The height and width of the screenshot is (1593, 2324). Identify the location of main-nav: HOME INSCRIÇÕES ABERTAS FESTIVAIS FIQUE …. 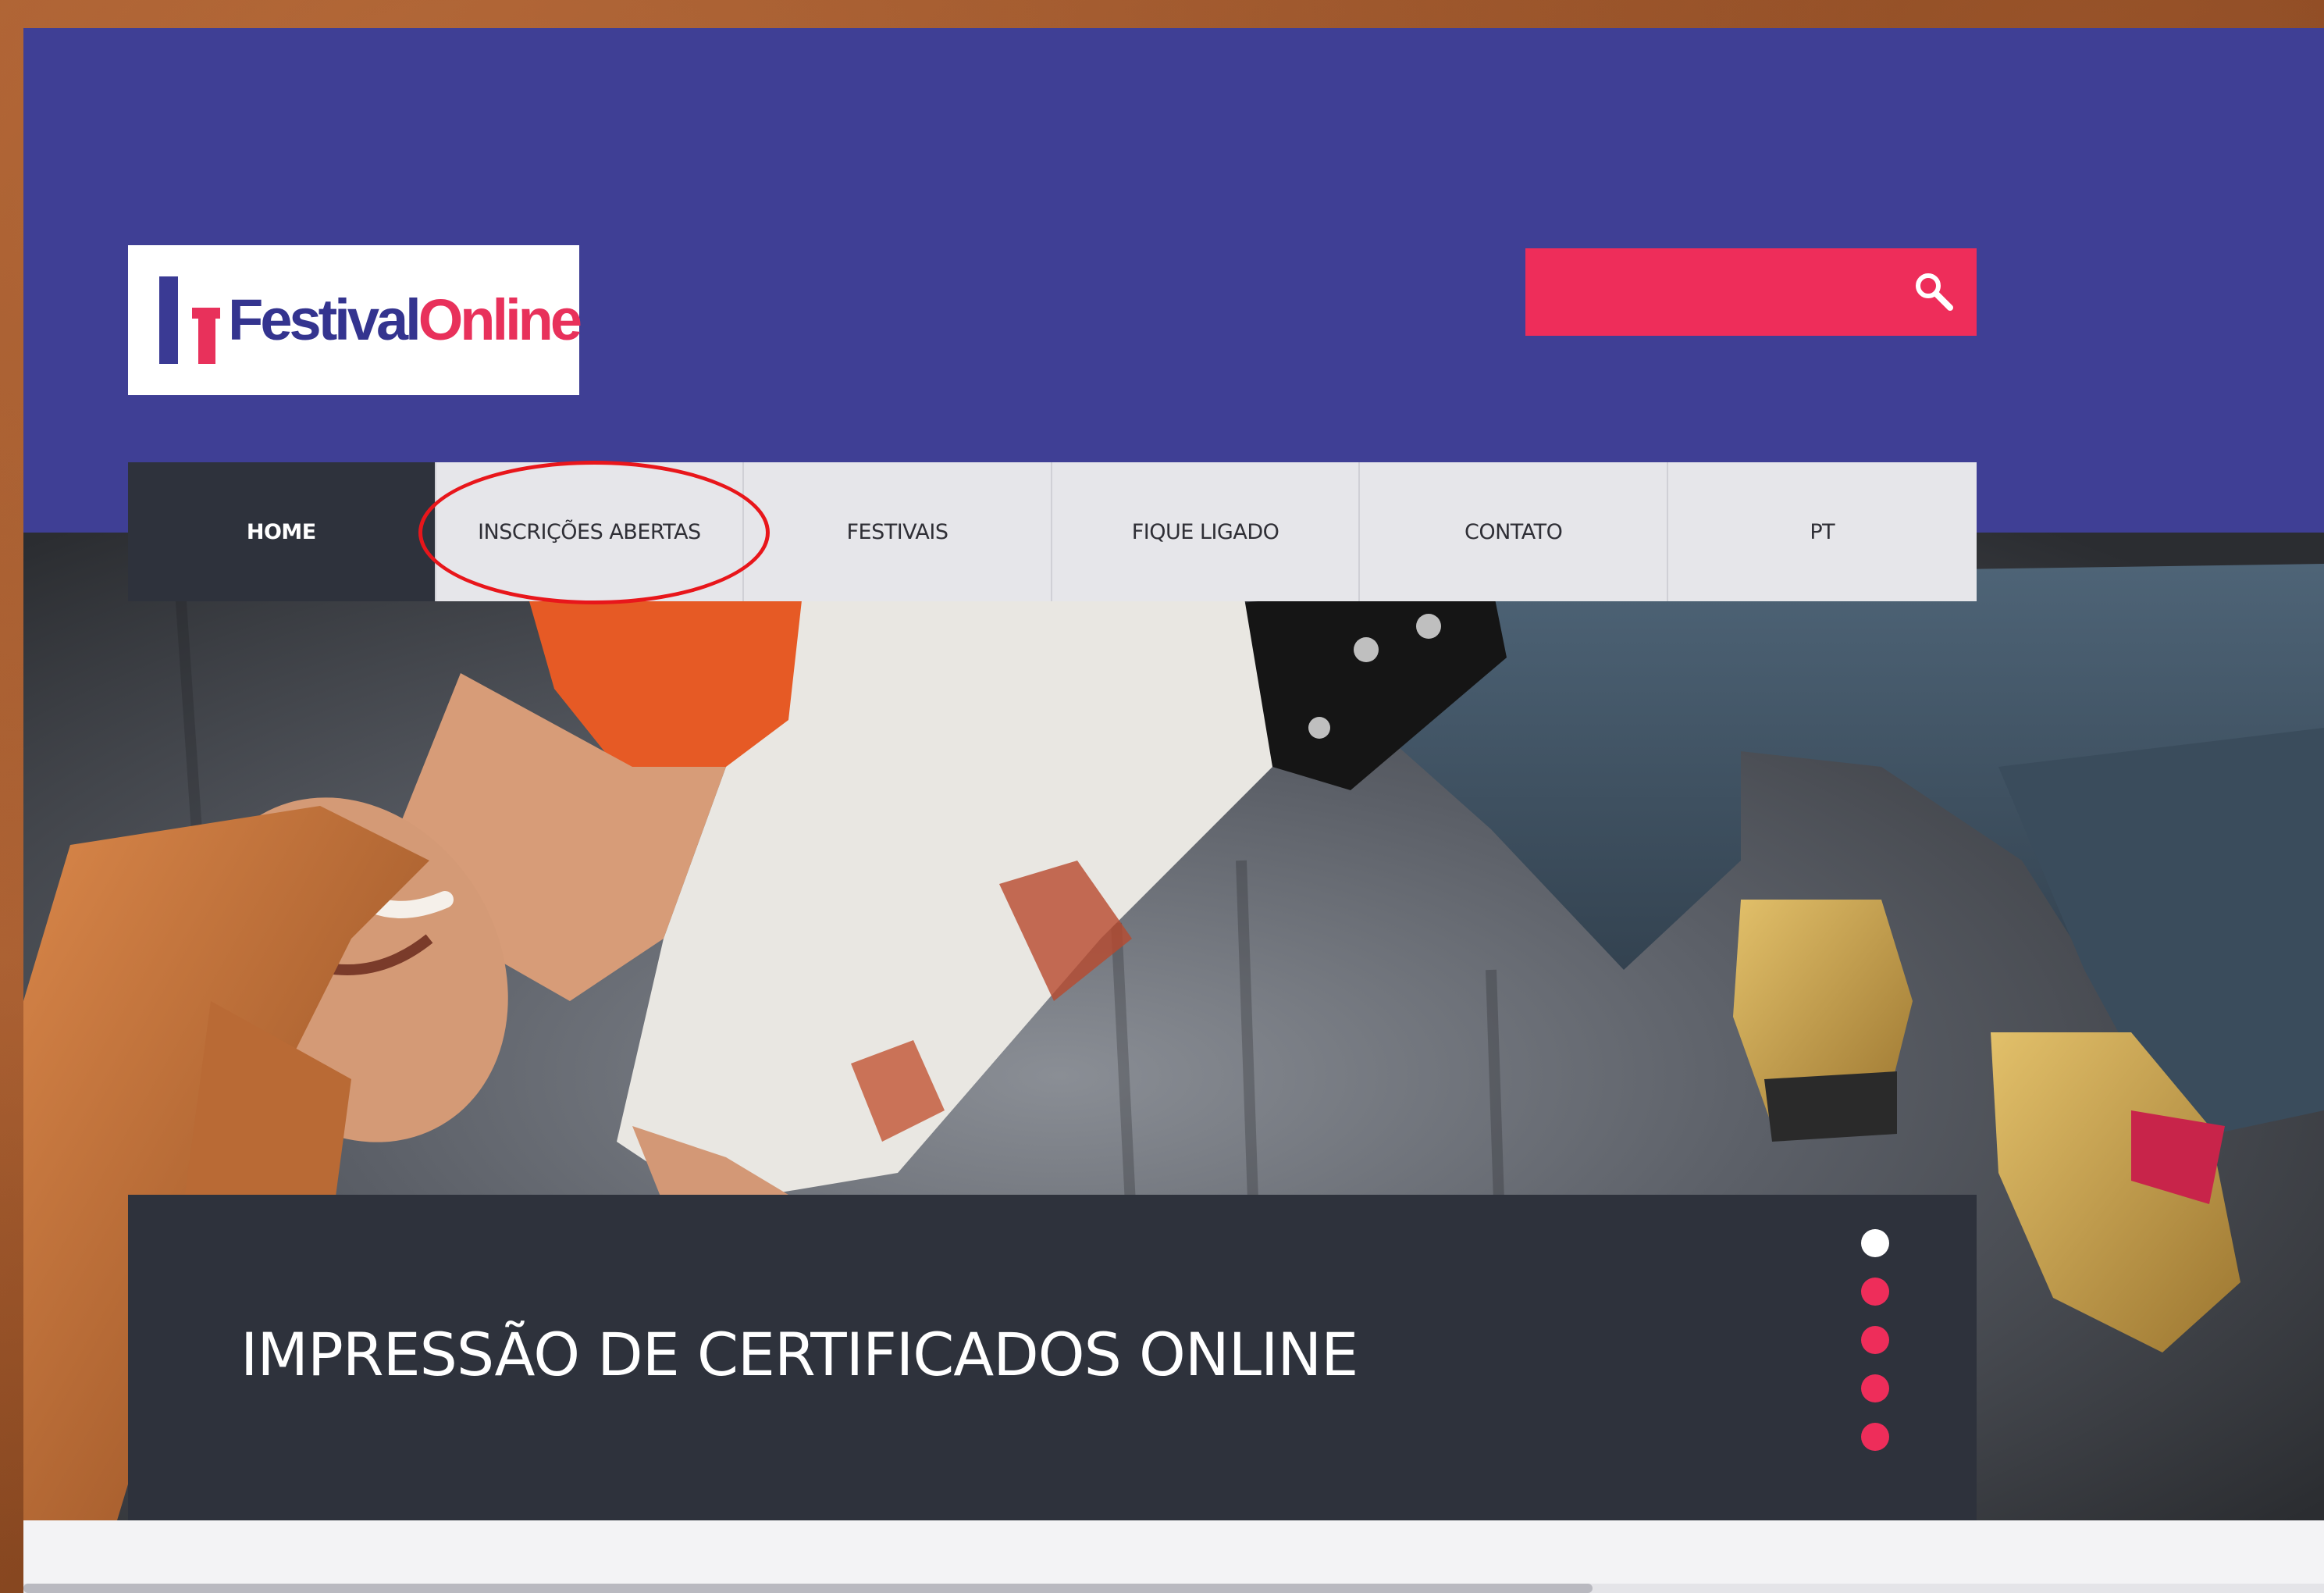
(1052, 531).